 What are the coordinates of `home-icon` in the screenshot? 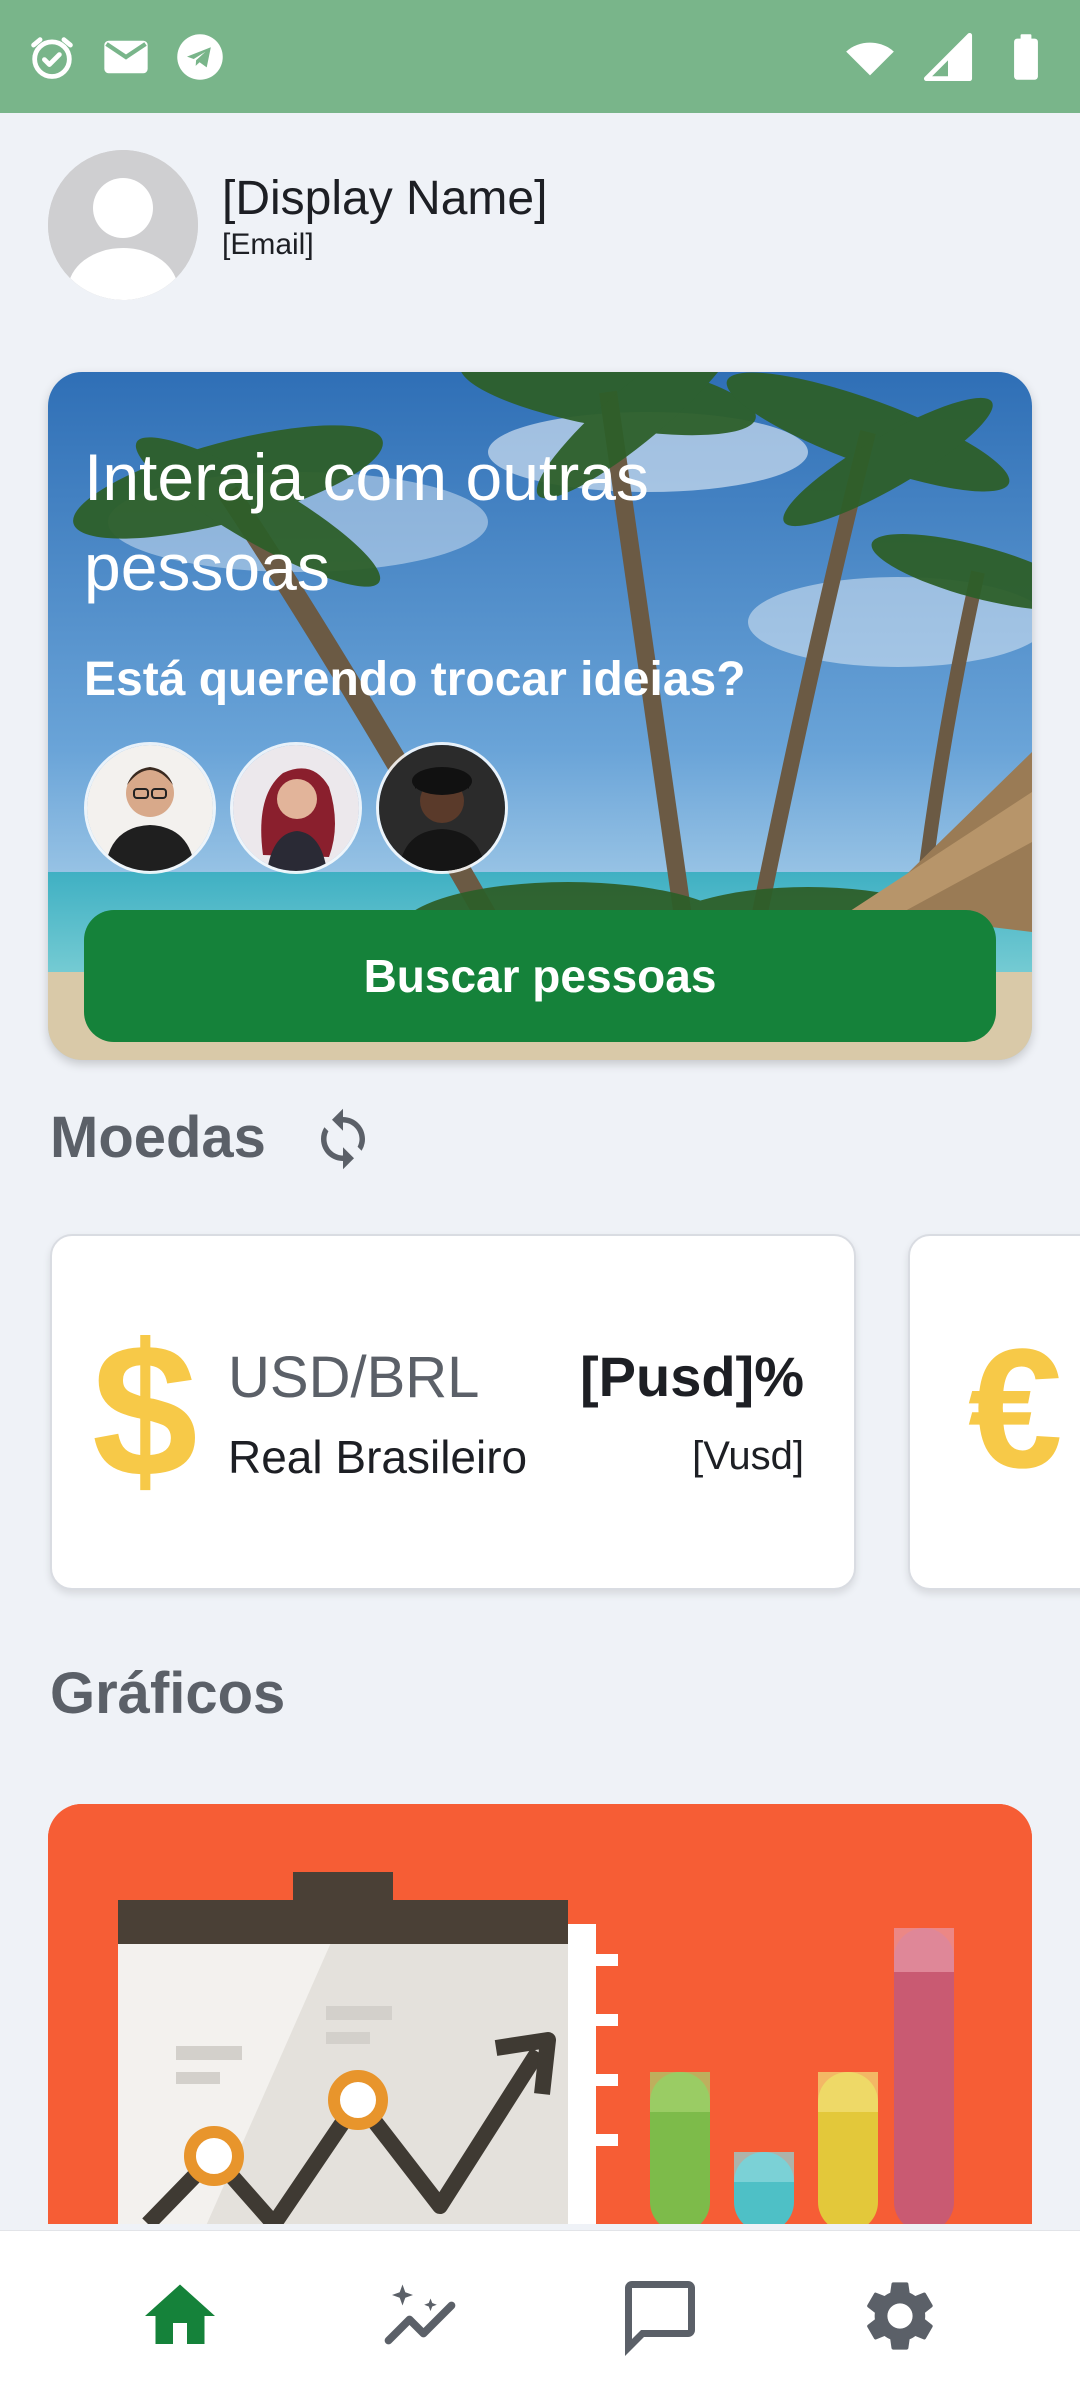 It's located at (180, 2314).